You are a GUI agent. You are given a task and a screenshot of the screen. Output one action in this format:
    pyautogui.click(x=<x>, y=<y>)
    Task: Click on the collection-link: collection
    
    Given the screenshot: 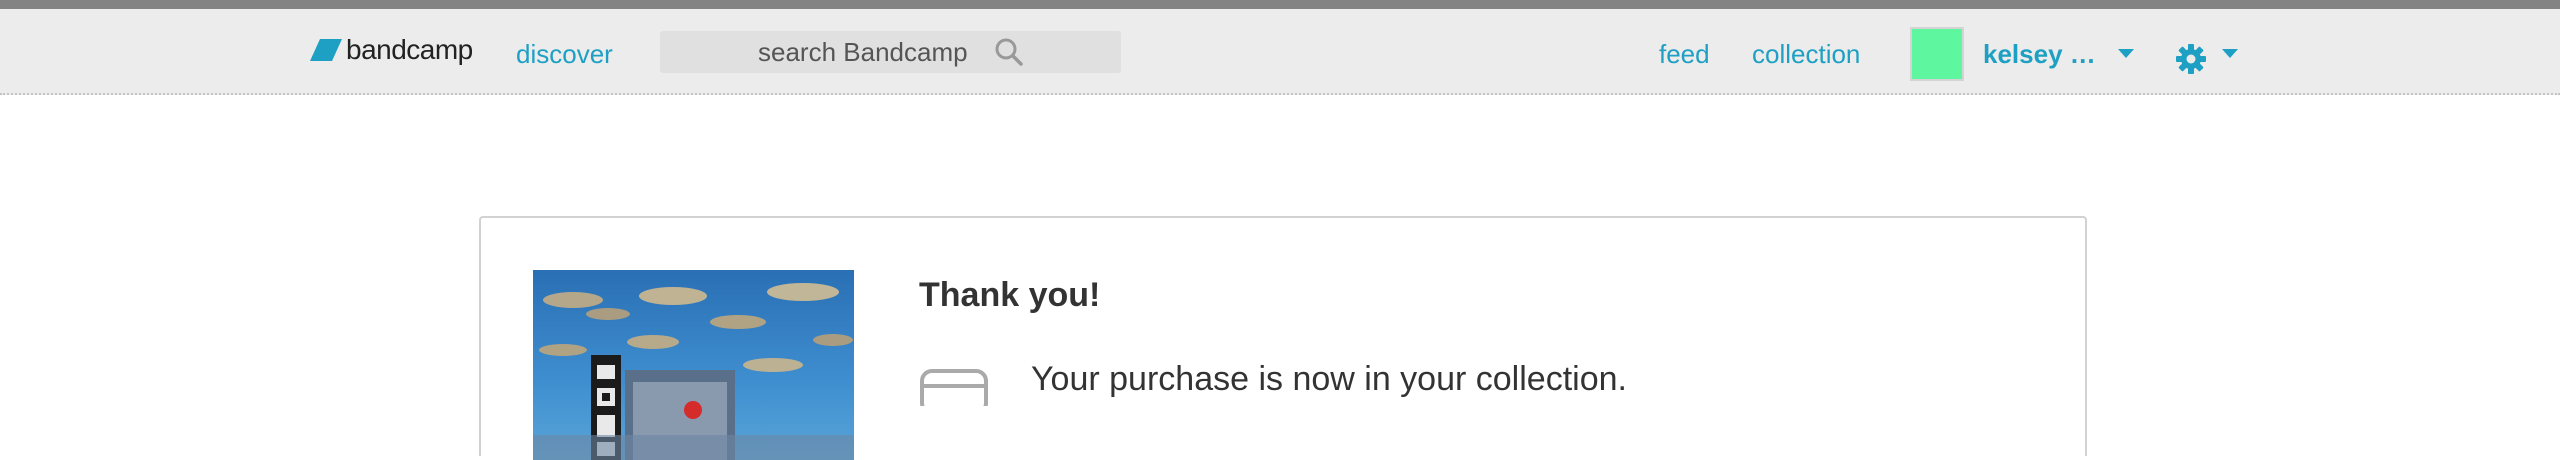 What is the action you would take?
    pyautogui.click(x=1806, y=54)
    